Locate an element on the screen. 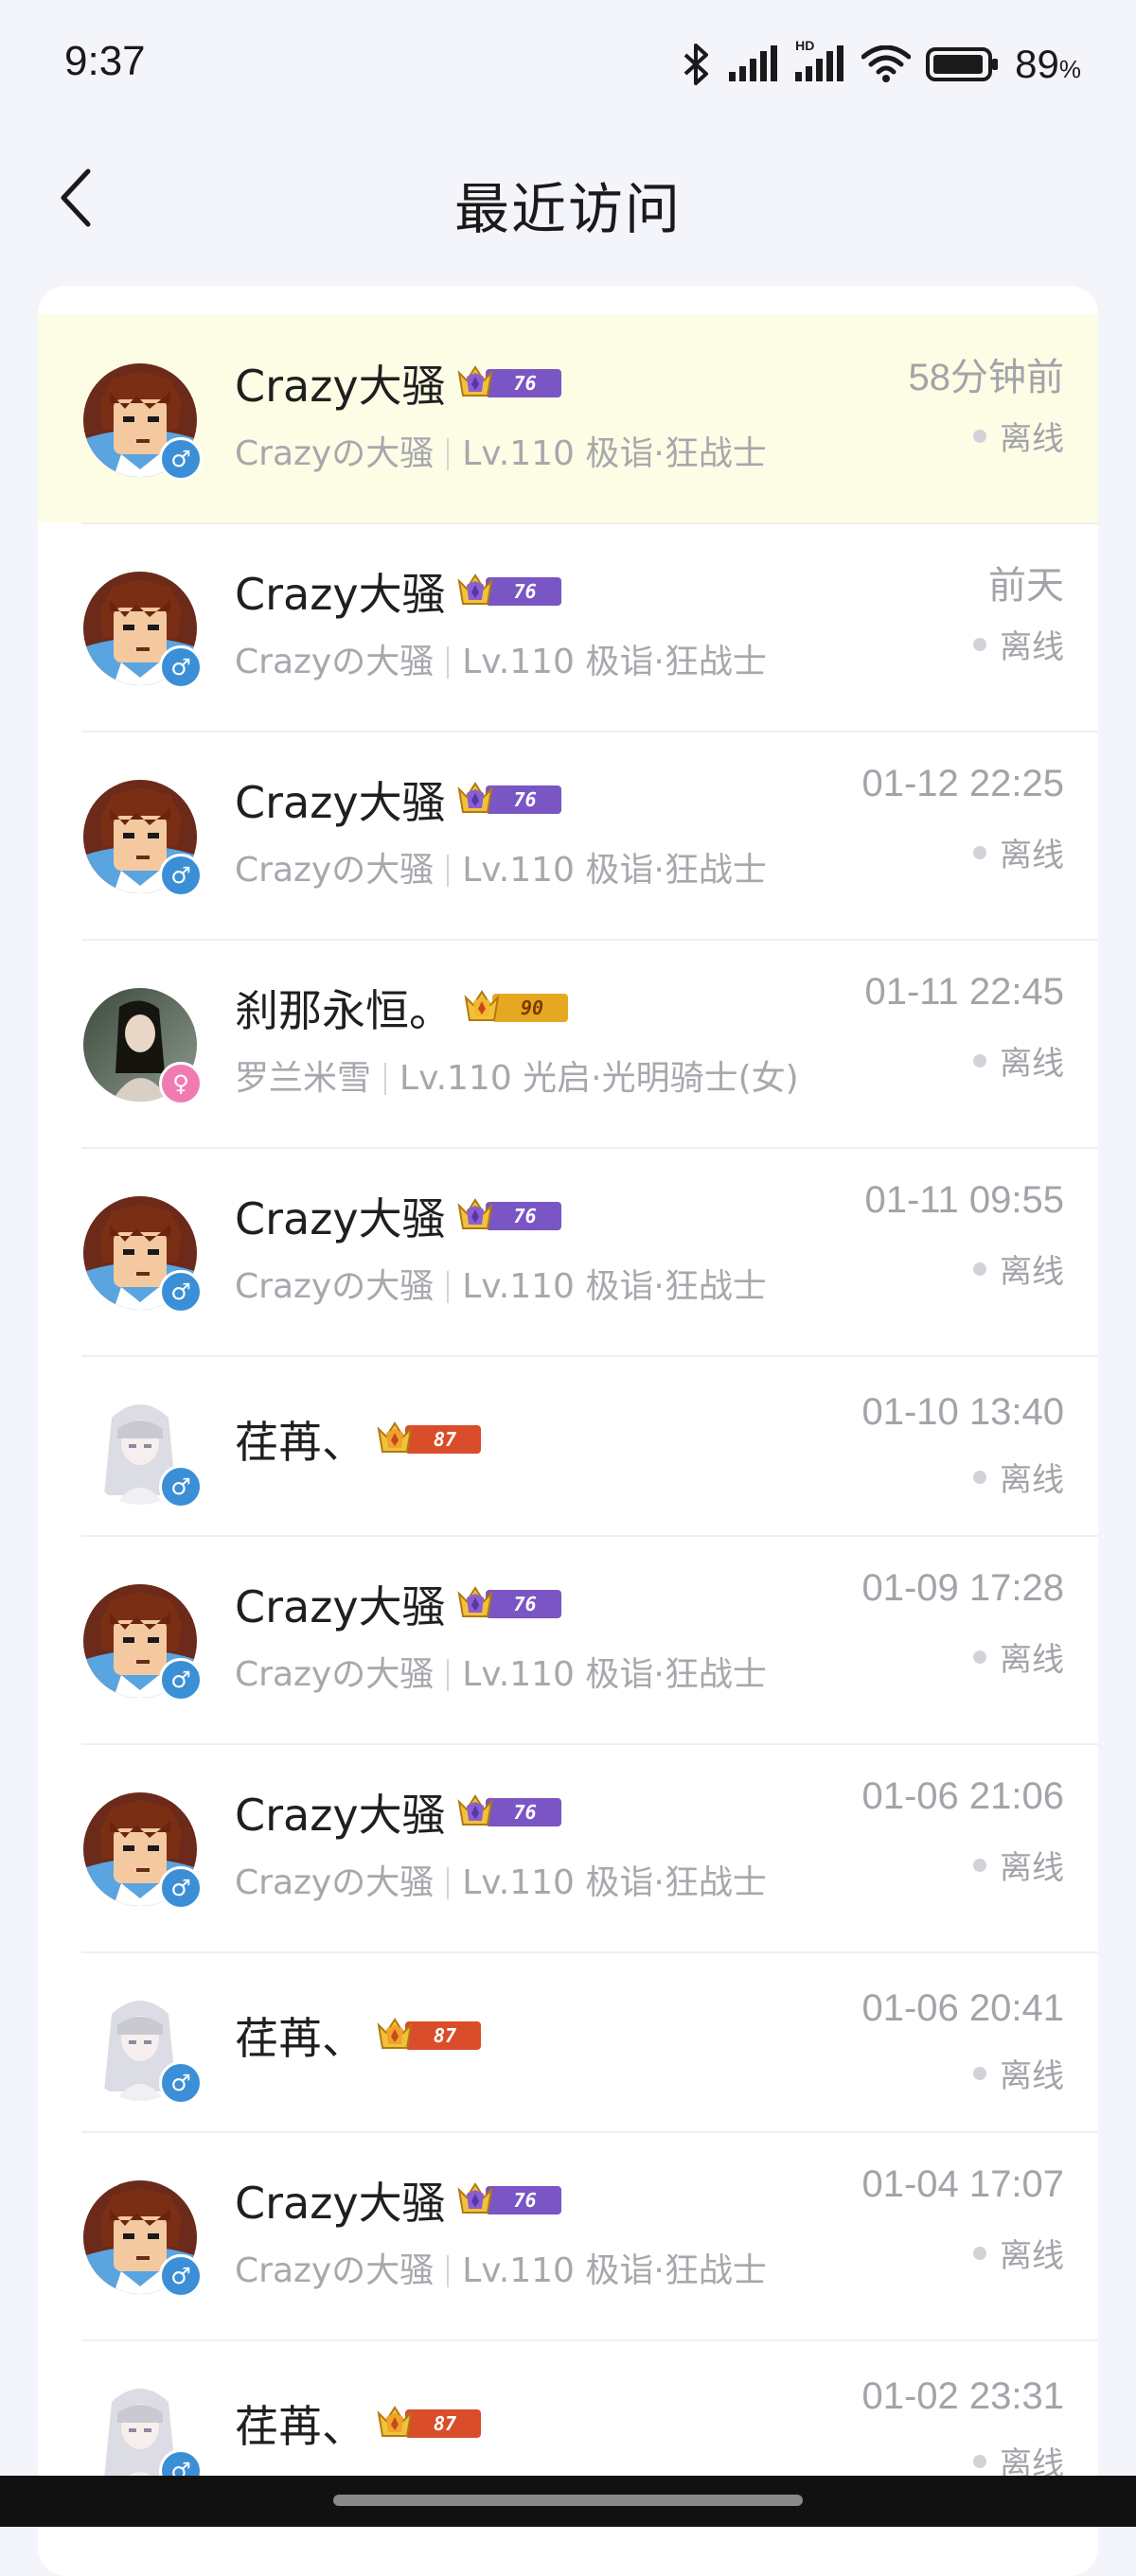 Image resolution: width=1136 pixels, height=2576 pixels. visit-time: 58分钟前 is located at coordinates (986, 377).